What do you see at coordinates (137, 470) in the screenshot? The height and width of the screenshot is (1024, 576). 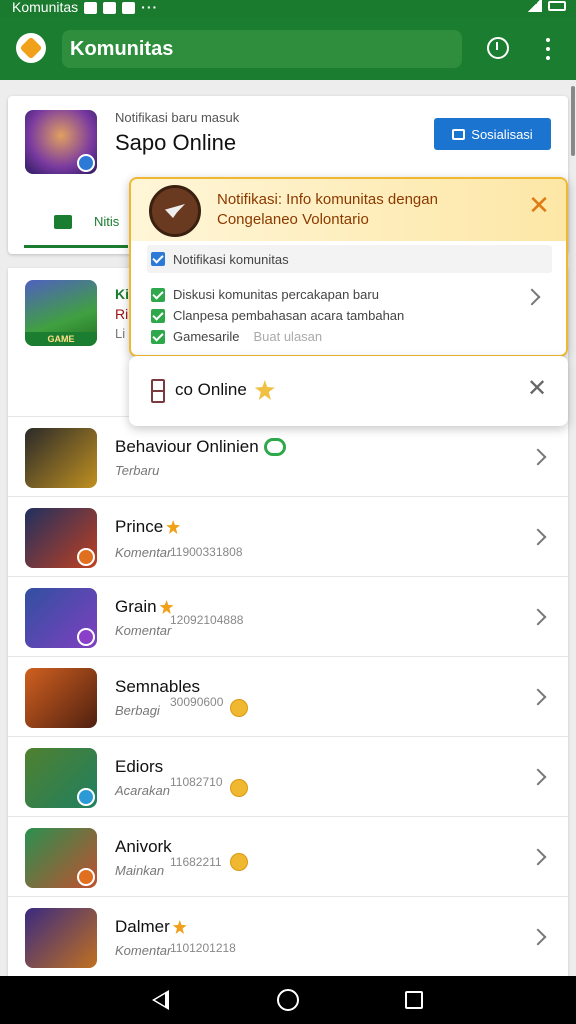 I see `item-subtitle: Terbaru` at bounding box center [137, 470].